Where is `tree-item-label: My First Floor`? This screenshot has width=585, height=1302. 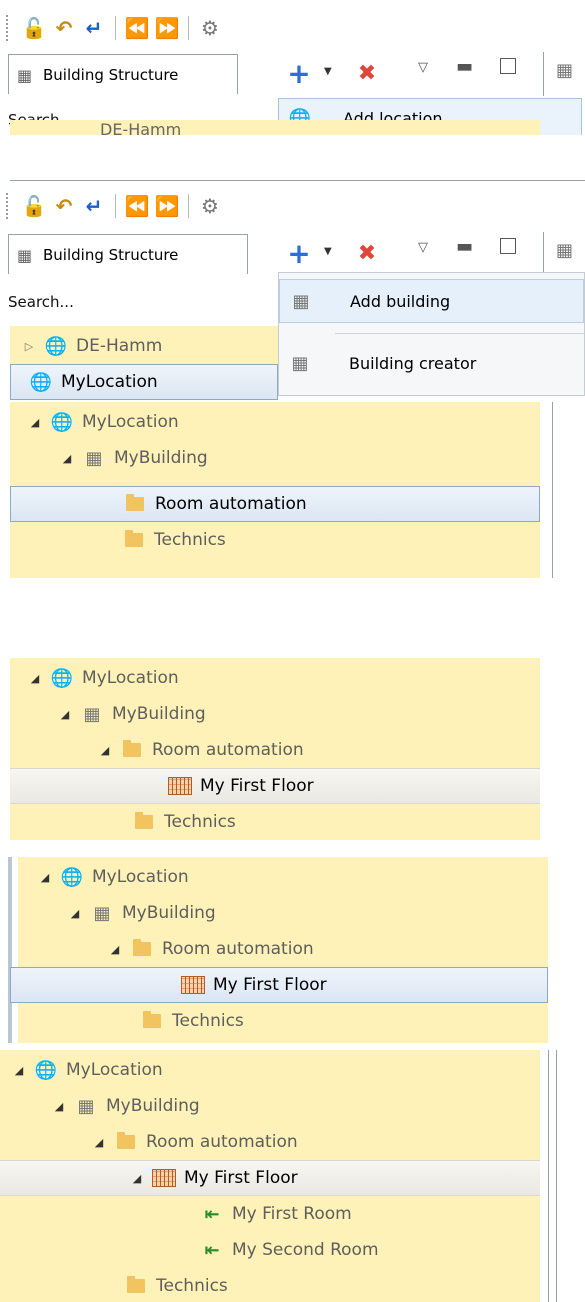 tree-item-label: My First Floor is located at coordinates (270, 985).